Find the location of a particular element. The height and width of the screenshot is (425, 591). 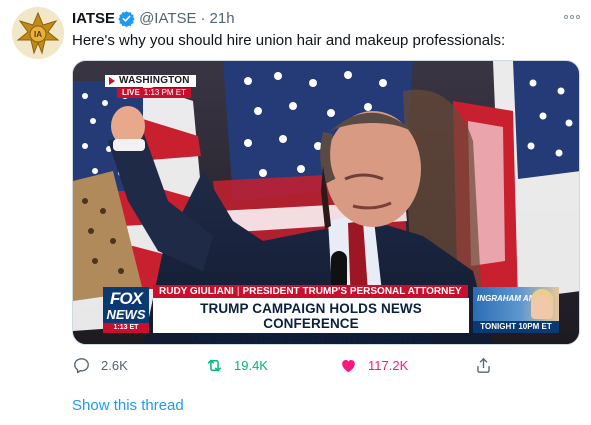

iatse-logo-icon: IA is located at coordinates (38, 33).